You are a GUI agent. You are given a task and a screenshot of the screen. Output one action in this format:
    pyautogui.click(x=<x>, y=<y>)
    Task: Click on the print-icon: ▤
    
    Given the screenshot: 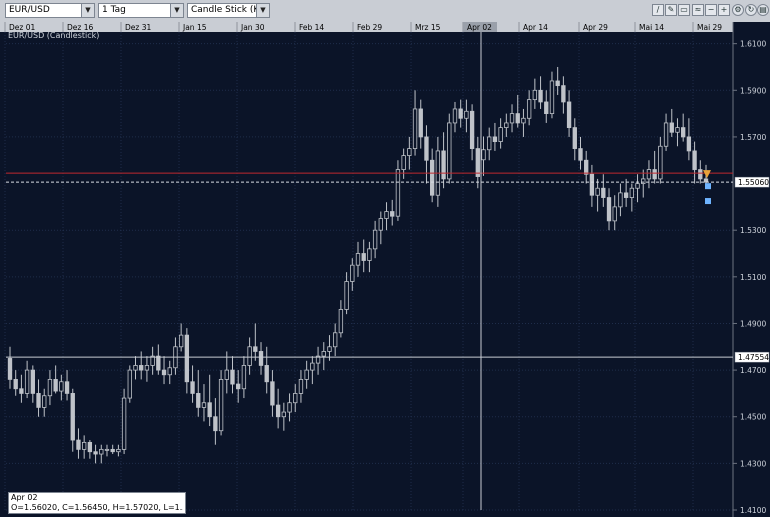 What is the action you would take?
    pyautogui.click(x=763, y=10)
    